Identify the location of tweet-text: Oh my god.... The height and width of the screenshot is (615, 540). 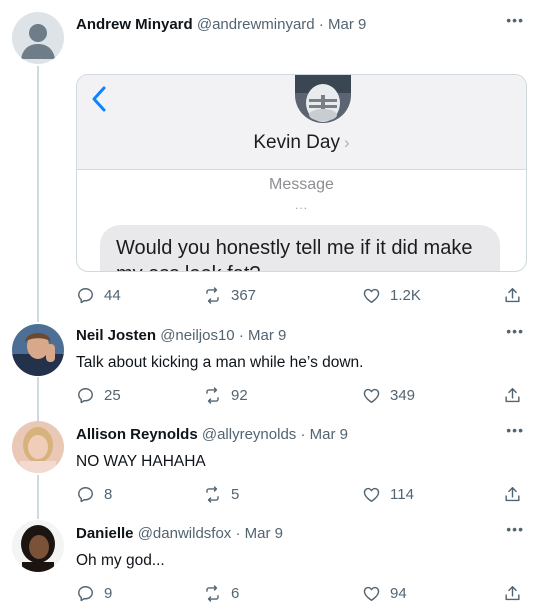
(120, 560).